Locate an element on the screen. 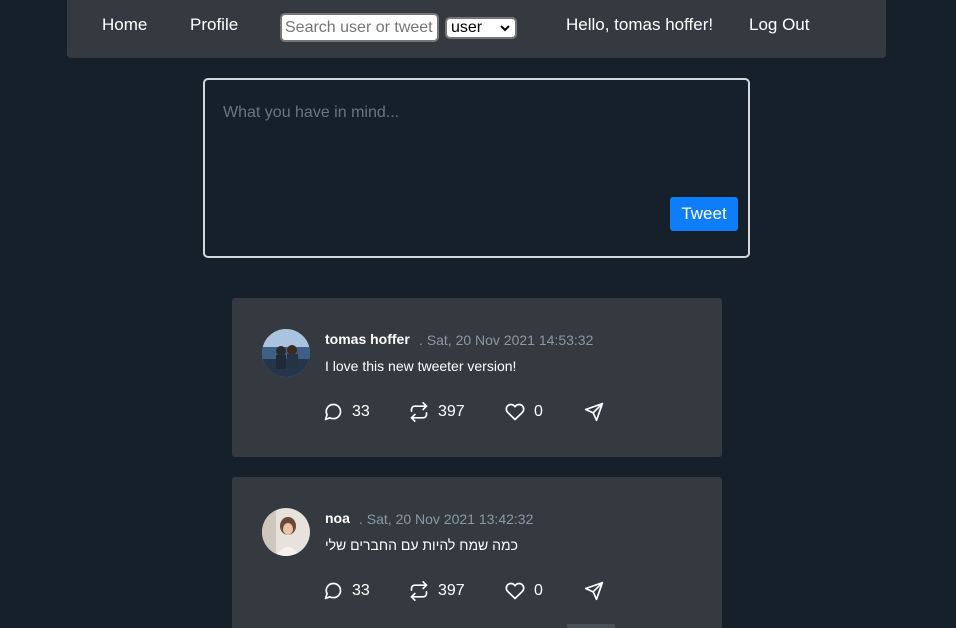  search-type-value: user is located at coordinates (467, 27).